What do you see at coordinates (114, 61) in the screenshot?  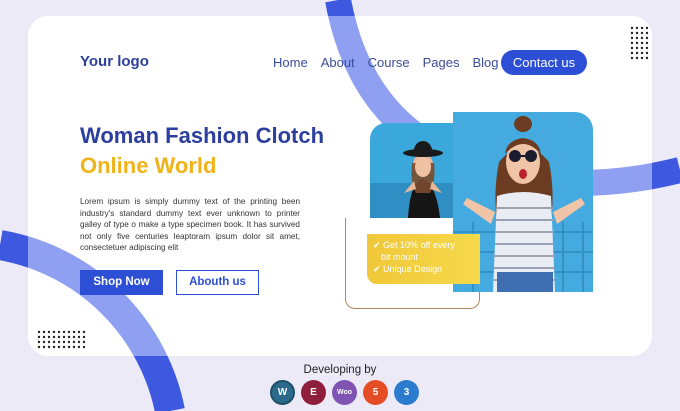 I see `logo: Your logo` at bounding box center [114, 61].